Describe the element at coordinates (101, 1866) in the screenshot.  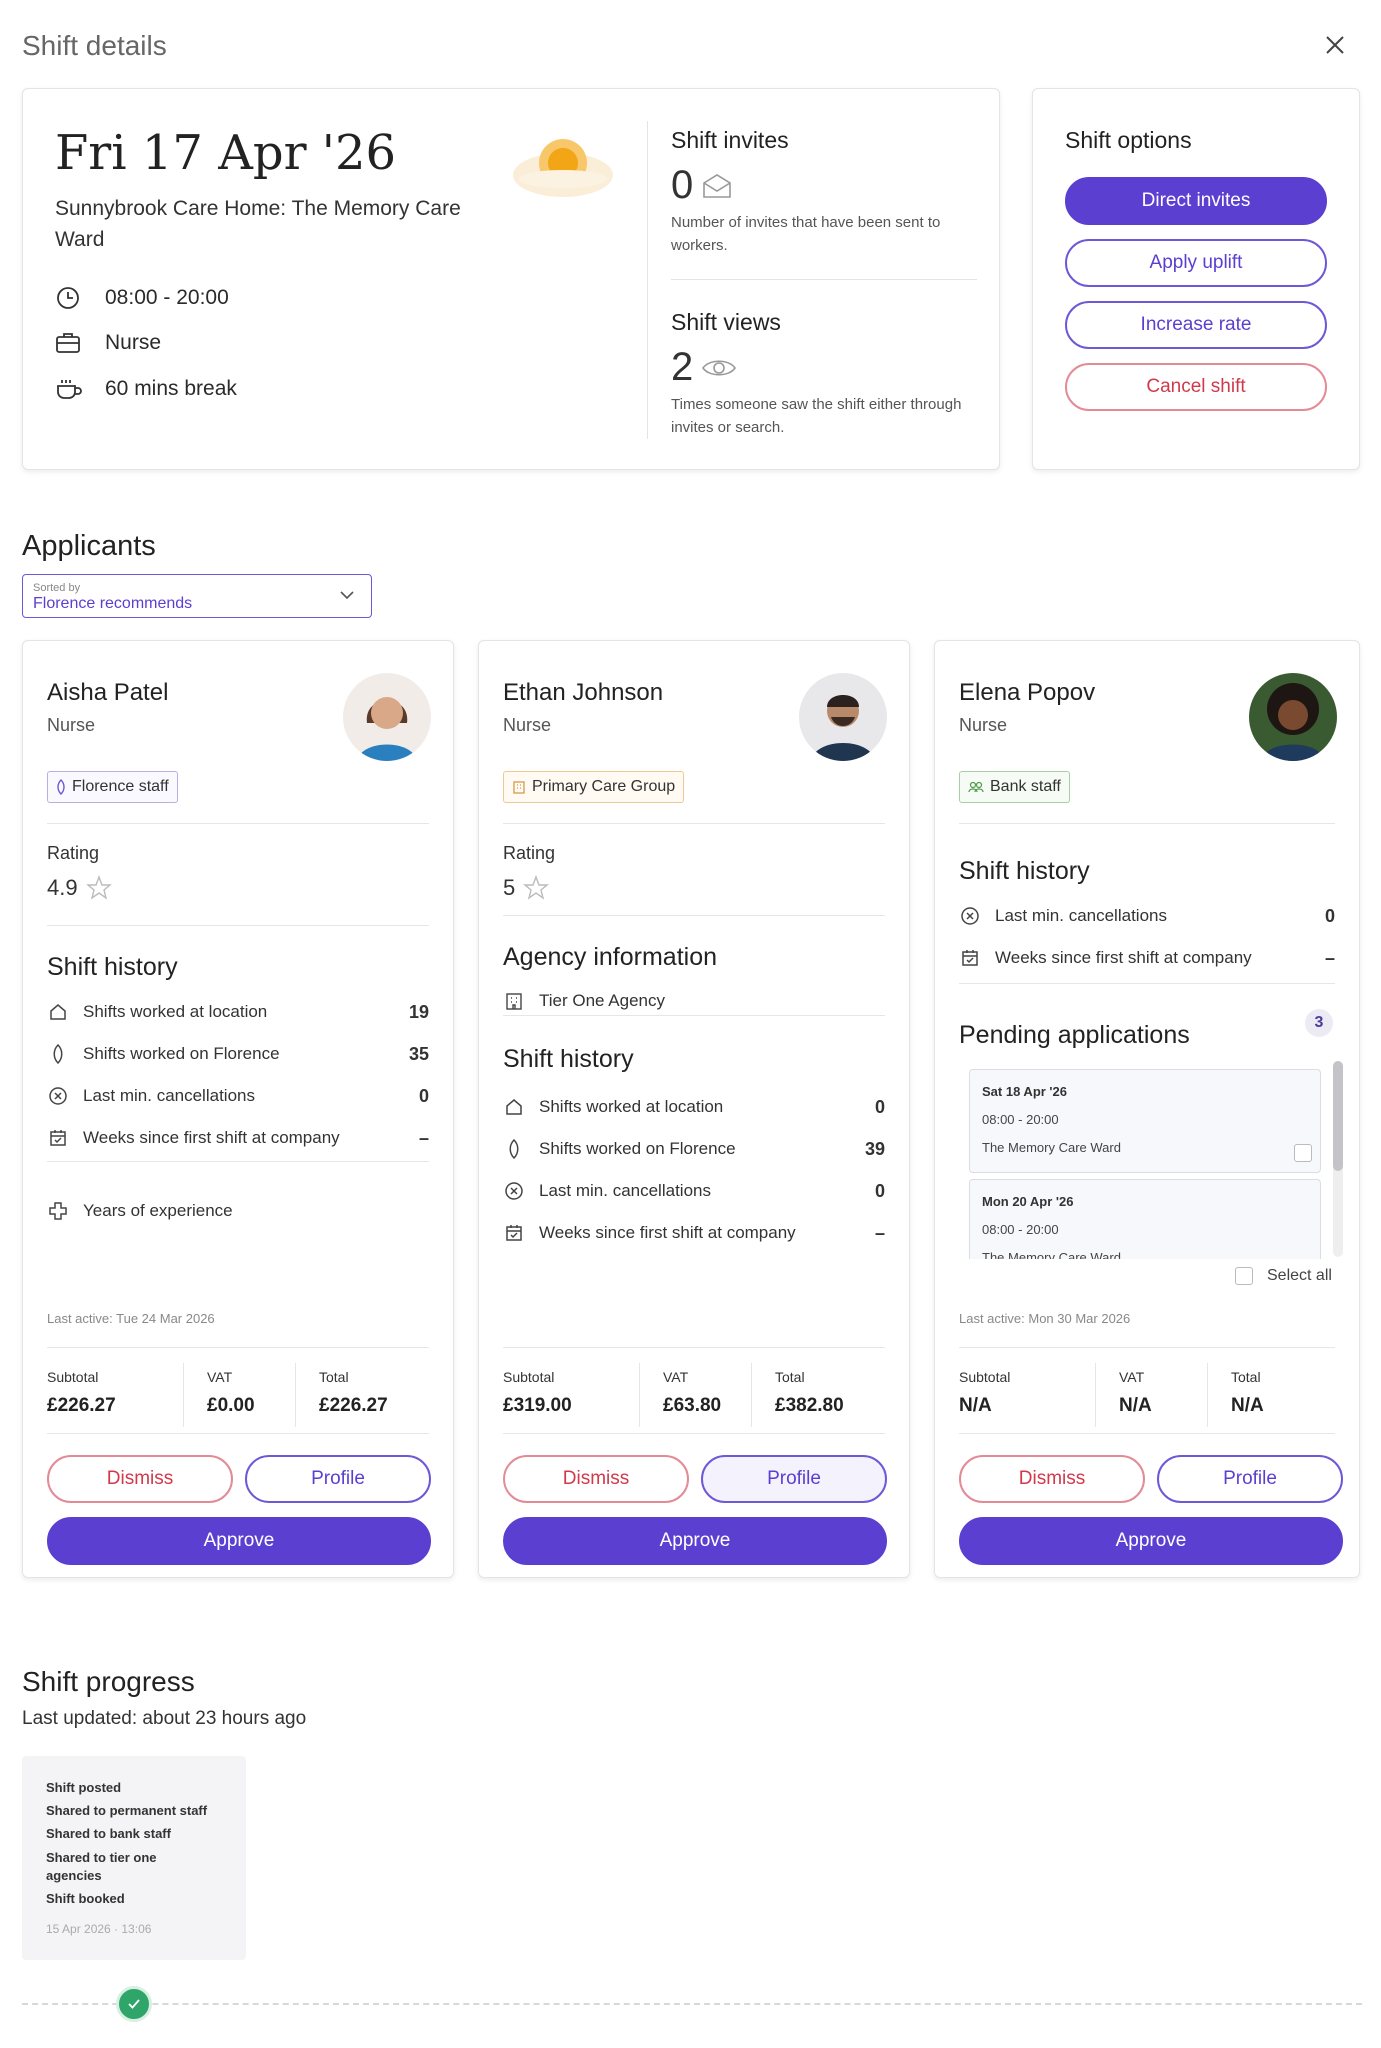
I see `progress-step: Shared to tier one agencies` at that location.